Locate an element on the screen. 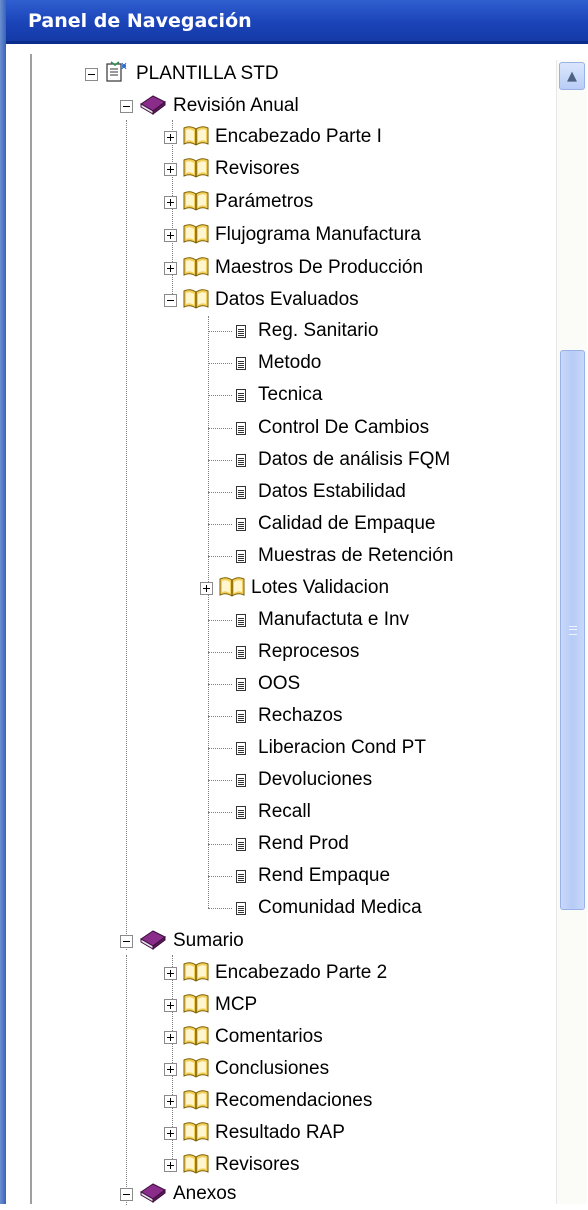 The image size is (588, 1210). tree-node-label: Rend Empaque is located at coordinates (324, 875).